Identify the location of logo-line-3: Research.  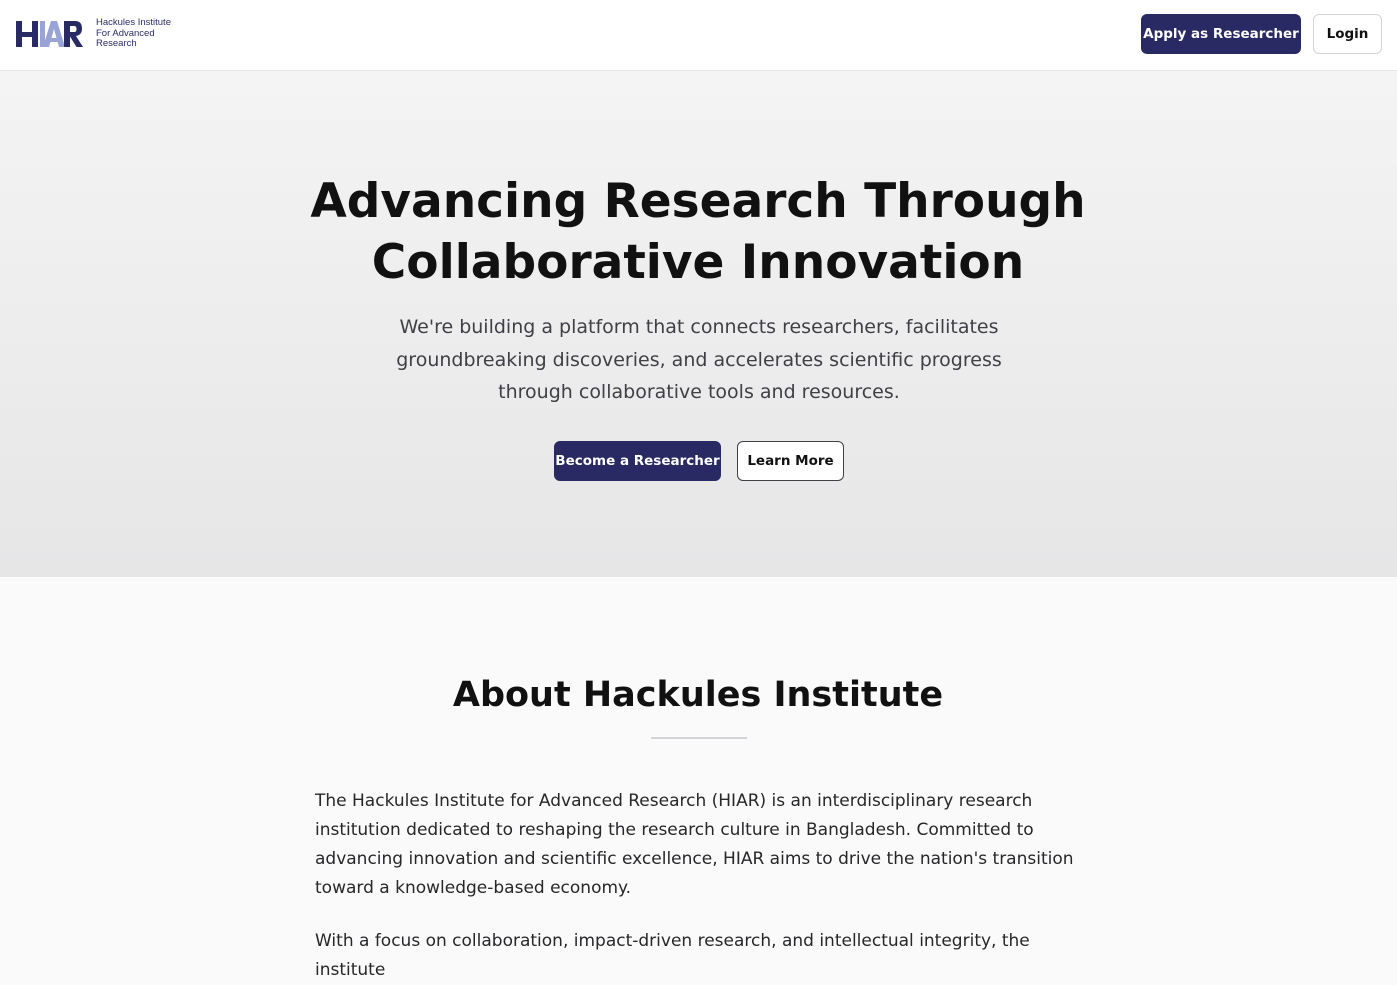
(116, 44).